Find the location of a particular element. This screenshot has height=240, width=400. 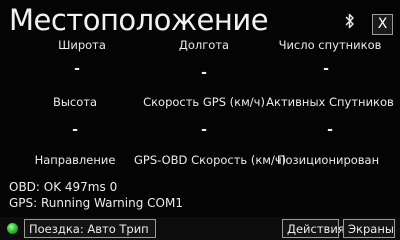

close-button: X is located at coordinates (382, 24).